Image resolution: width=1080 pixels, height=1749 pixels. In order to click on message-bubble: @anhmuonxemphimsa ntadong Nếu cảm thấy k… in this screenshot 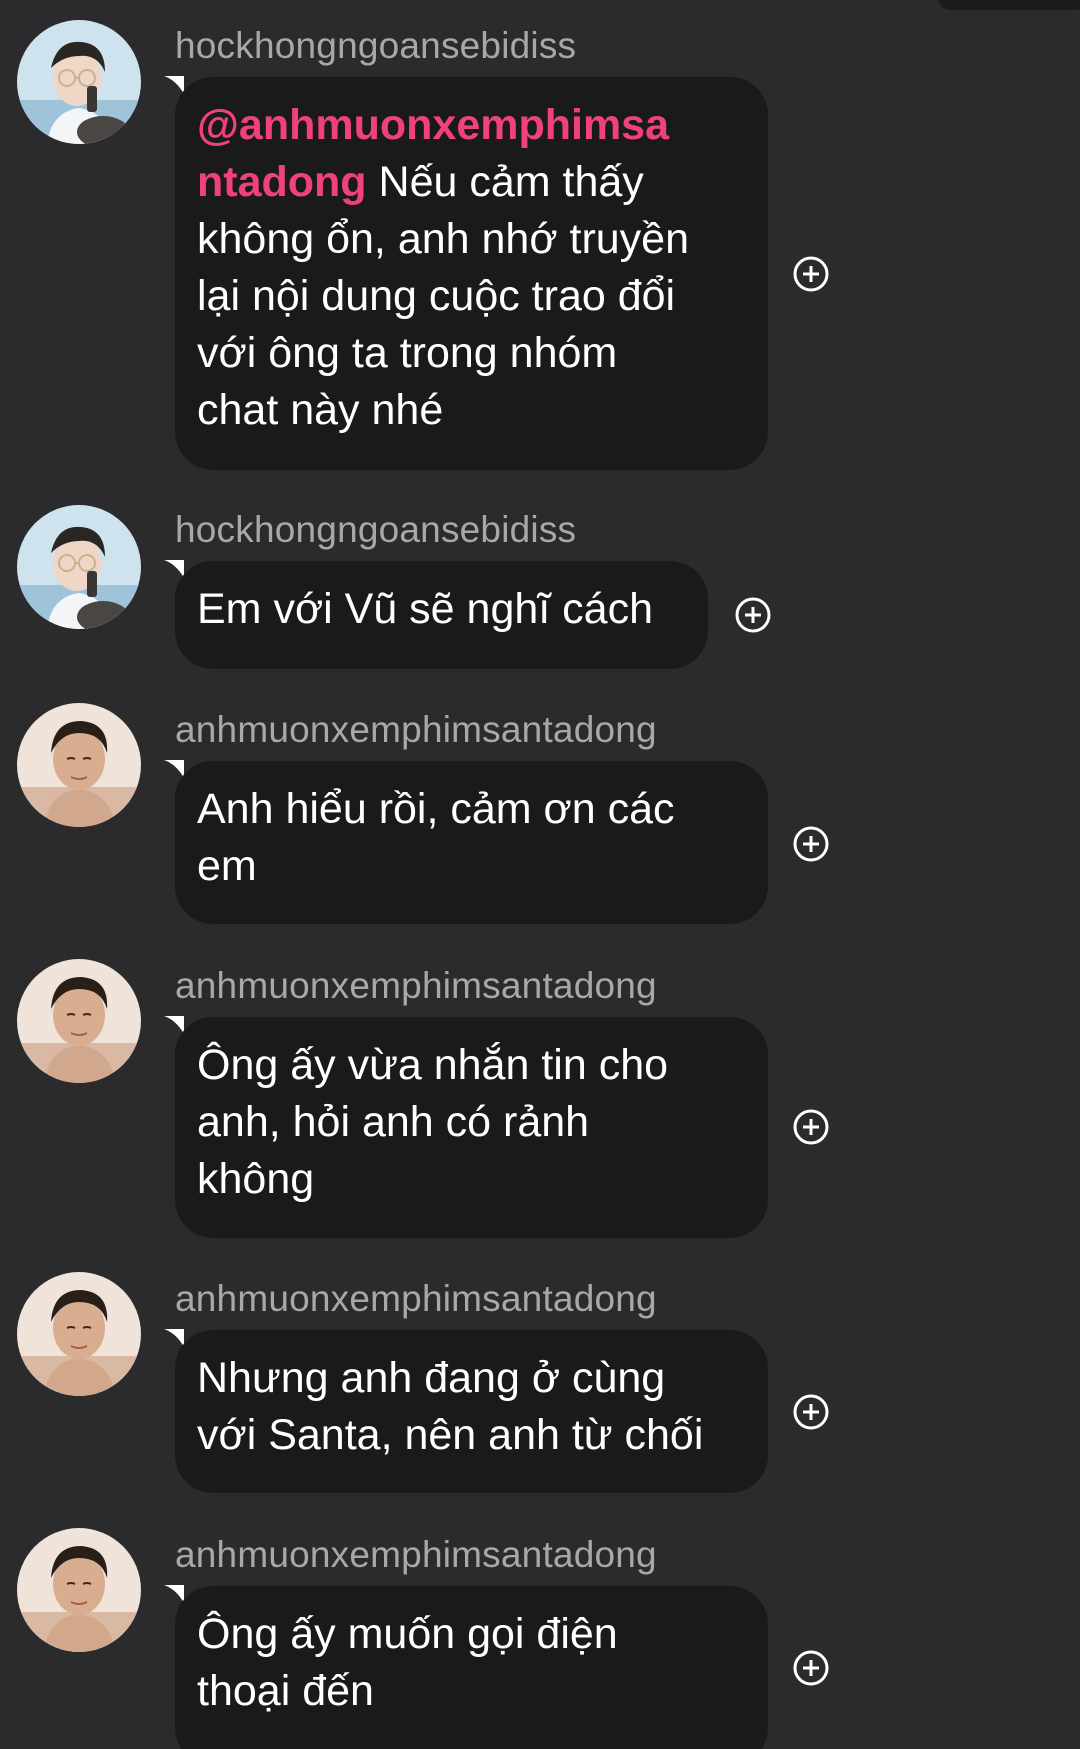, I will do `click(471, 273)`.